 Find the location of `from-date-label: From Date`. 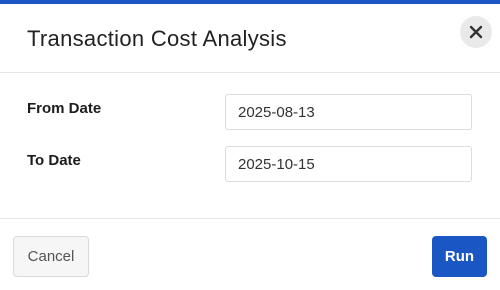

from-date-label: From Date is located at coordinates (64, 108).